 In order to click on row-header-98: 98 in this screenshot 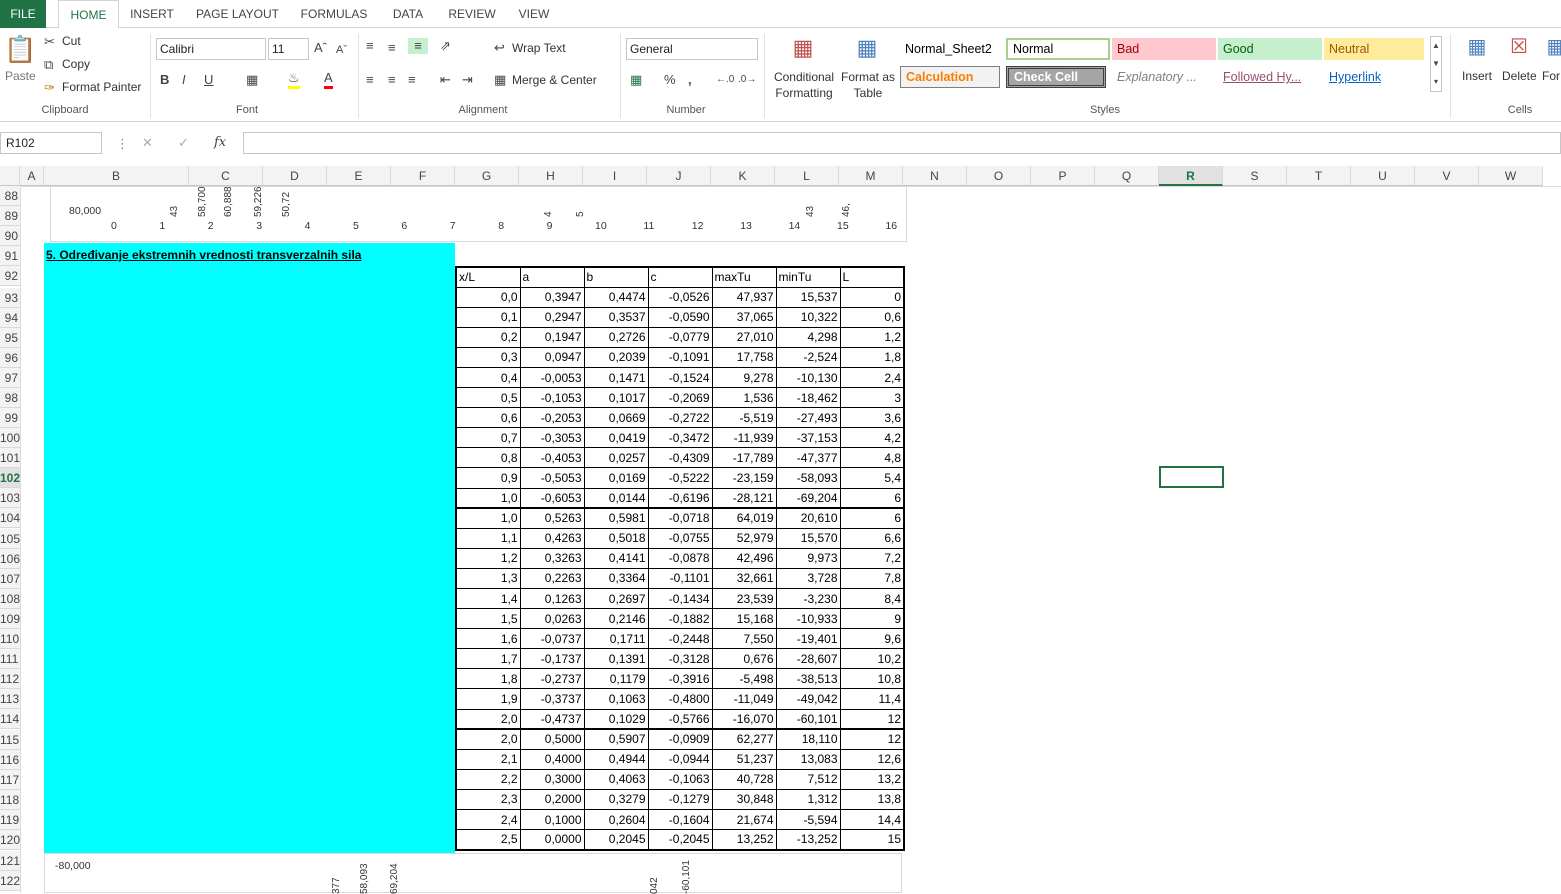, I will do `click(10, 398)`.